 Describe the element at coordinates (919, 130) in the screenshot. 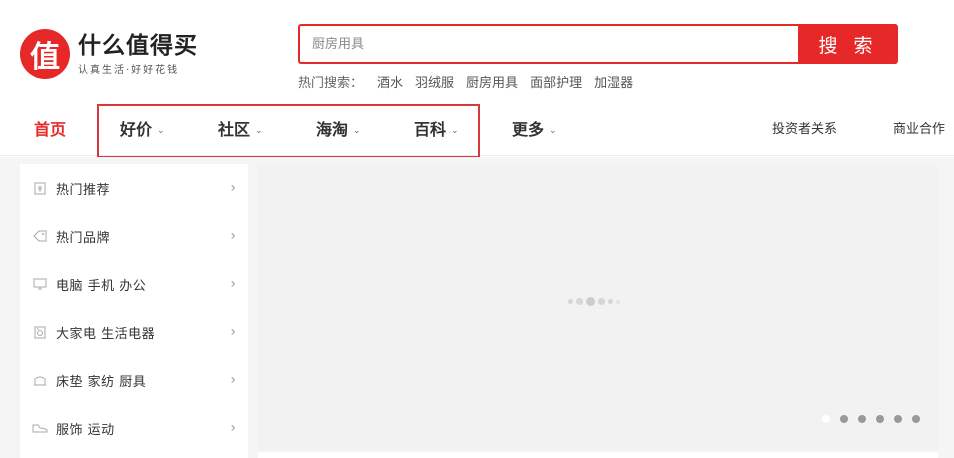

I see `business-cooperation-link: 商业合作` at that location.